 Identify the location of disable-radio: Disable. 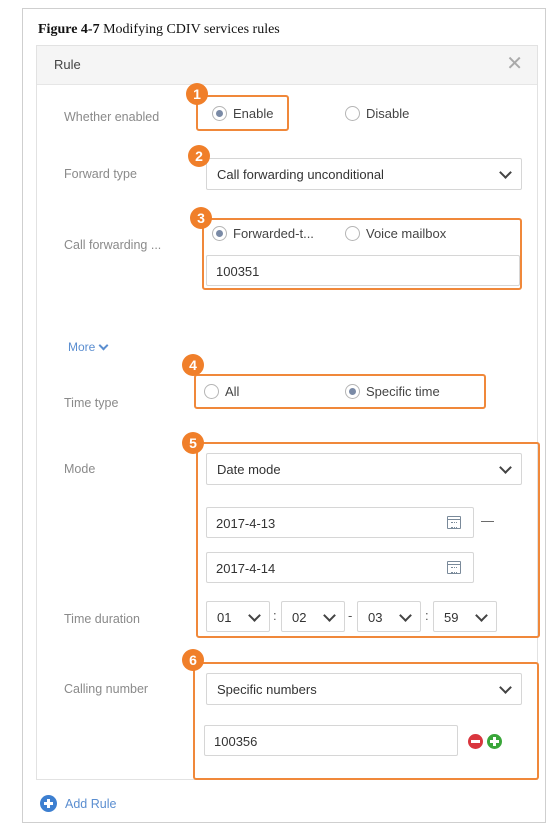
(377, 113).